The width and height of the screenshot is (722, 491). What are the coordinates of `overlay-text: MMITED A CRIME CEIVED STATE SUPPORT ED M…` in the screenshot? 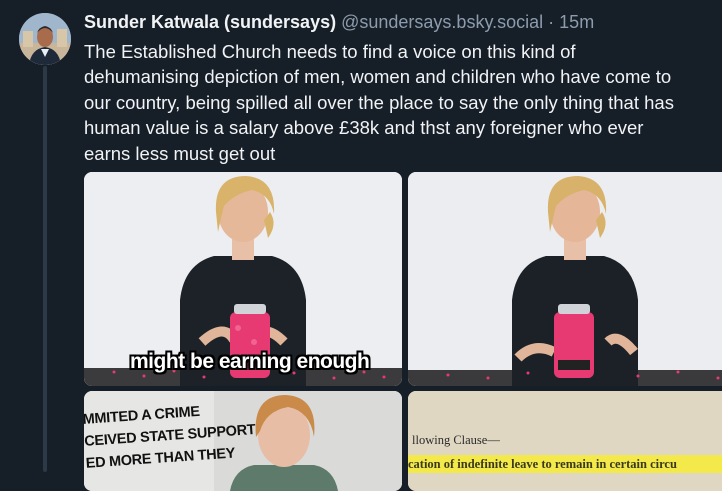 It's located at (170, 438).